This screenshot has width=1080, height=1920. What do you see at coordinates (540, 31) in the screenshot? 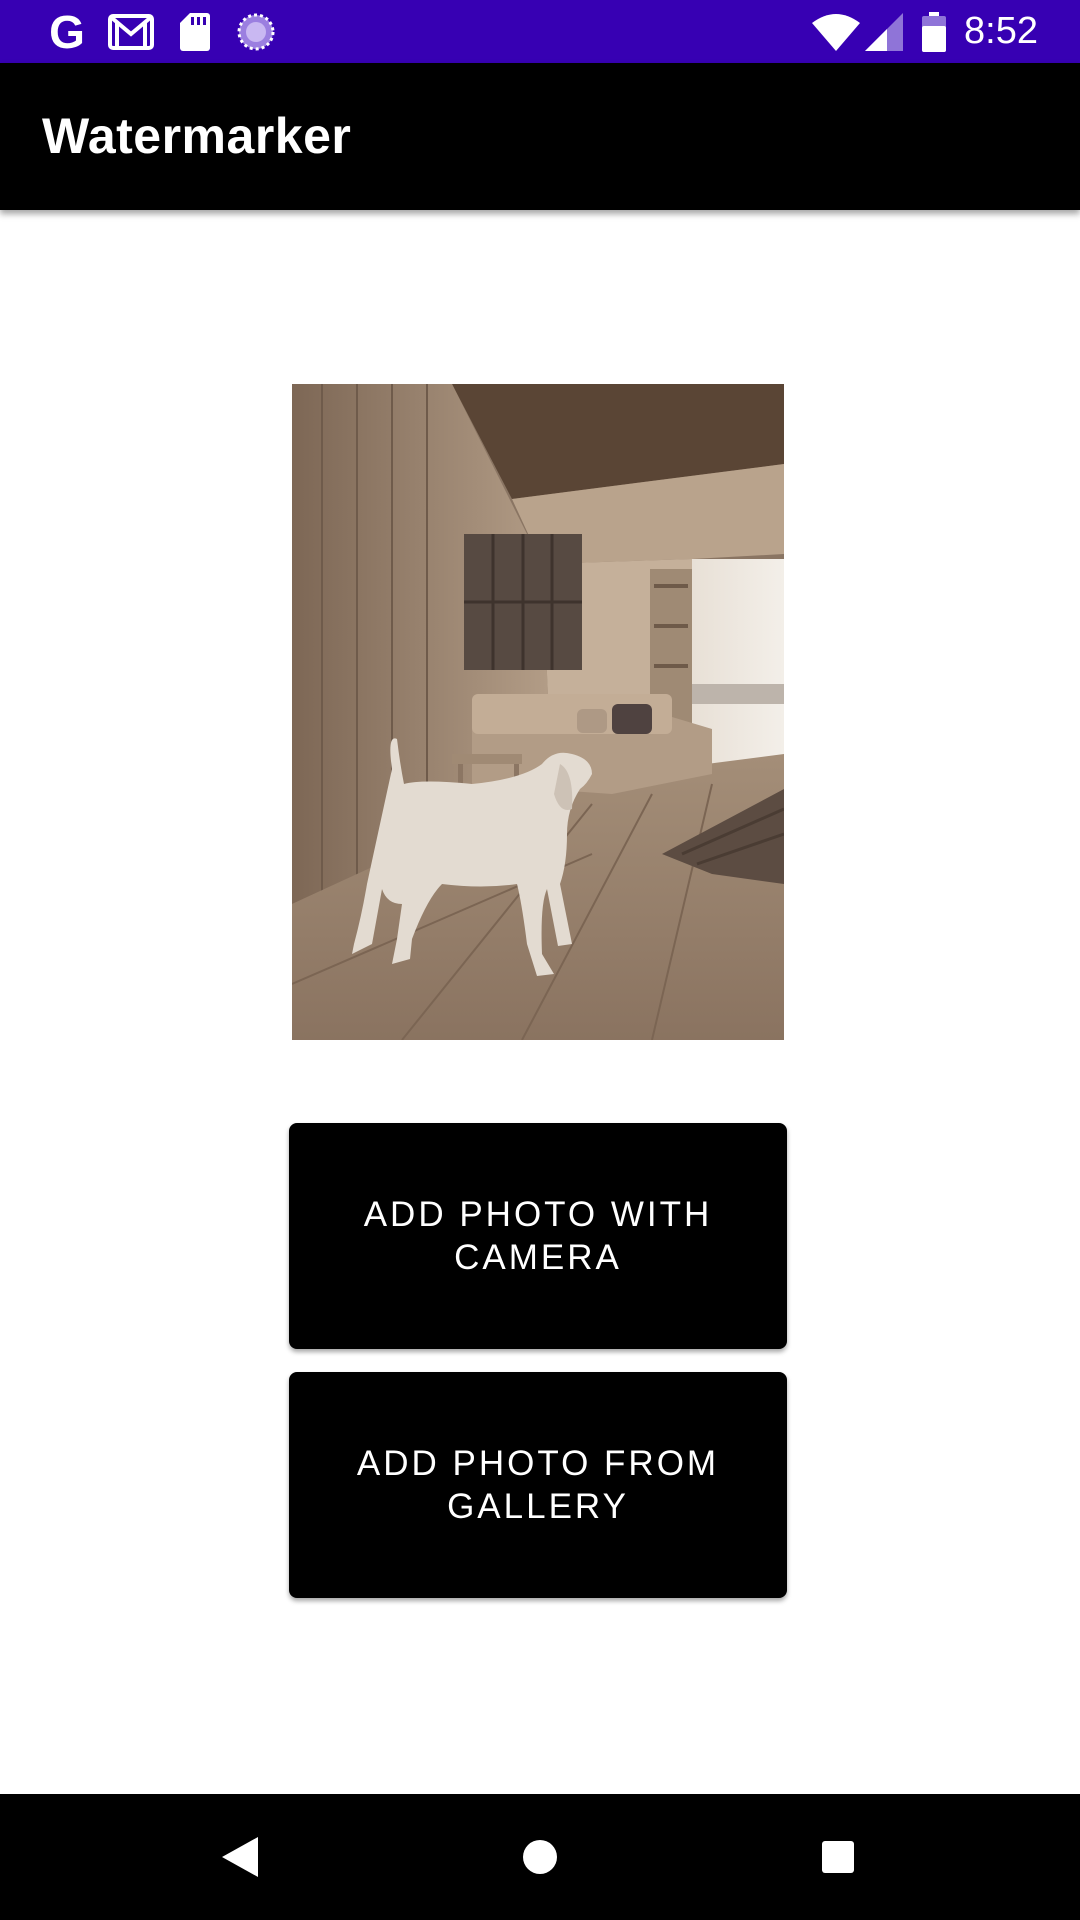
I see `status-bar: G 8:52` at bounding box center [540, 31].